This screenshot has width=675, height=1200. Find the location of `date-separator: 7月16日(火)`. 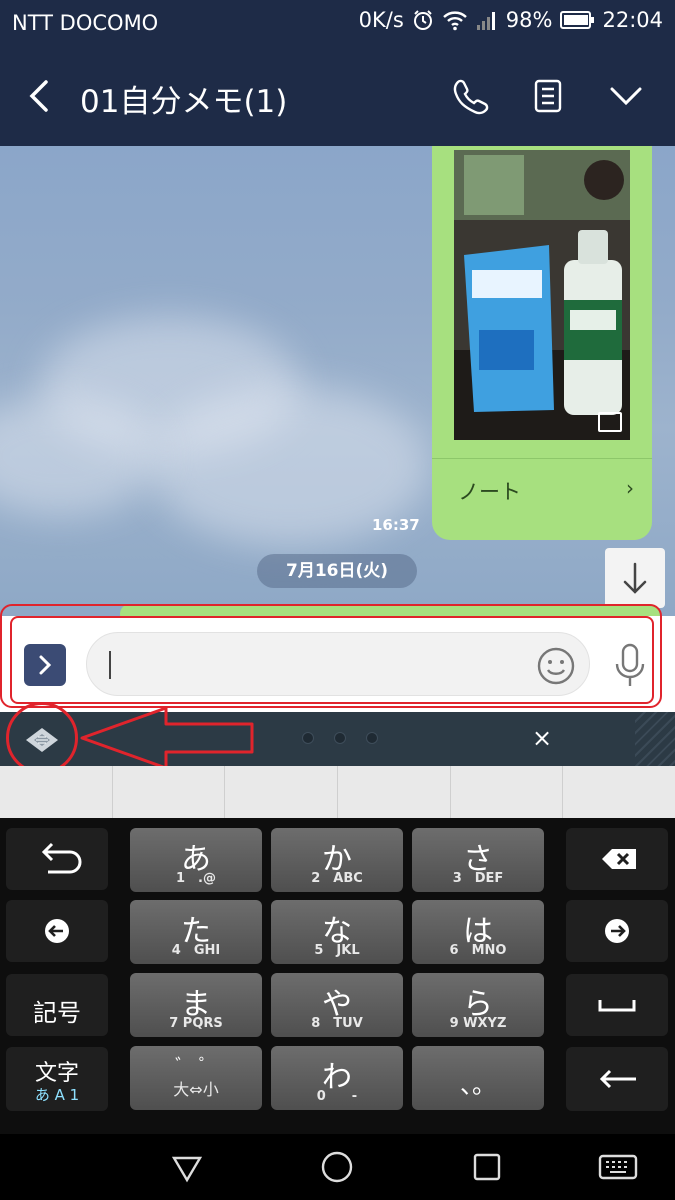

date-separator: 7月16日(火) is located at coordinates (337, 571).